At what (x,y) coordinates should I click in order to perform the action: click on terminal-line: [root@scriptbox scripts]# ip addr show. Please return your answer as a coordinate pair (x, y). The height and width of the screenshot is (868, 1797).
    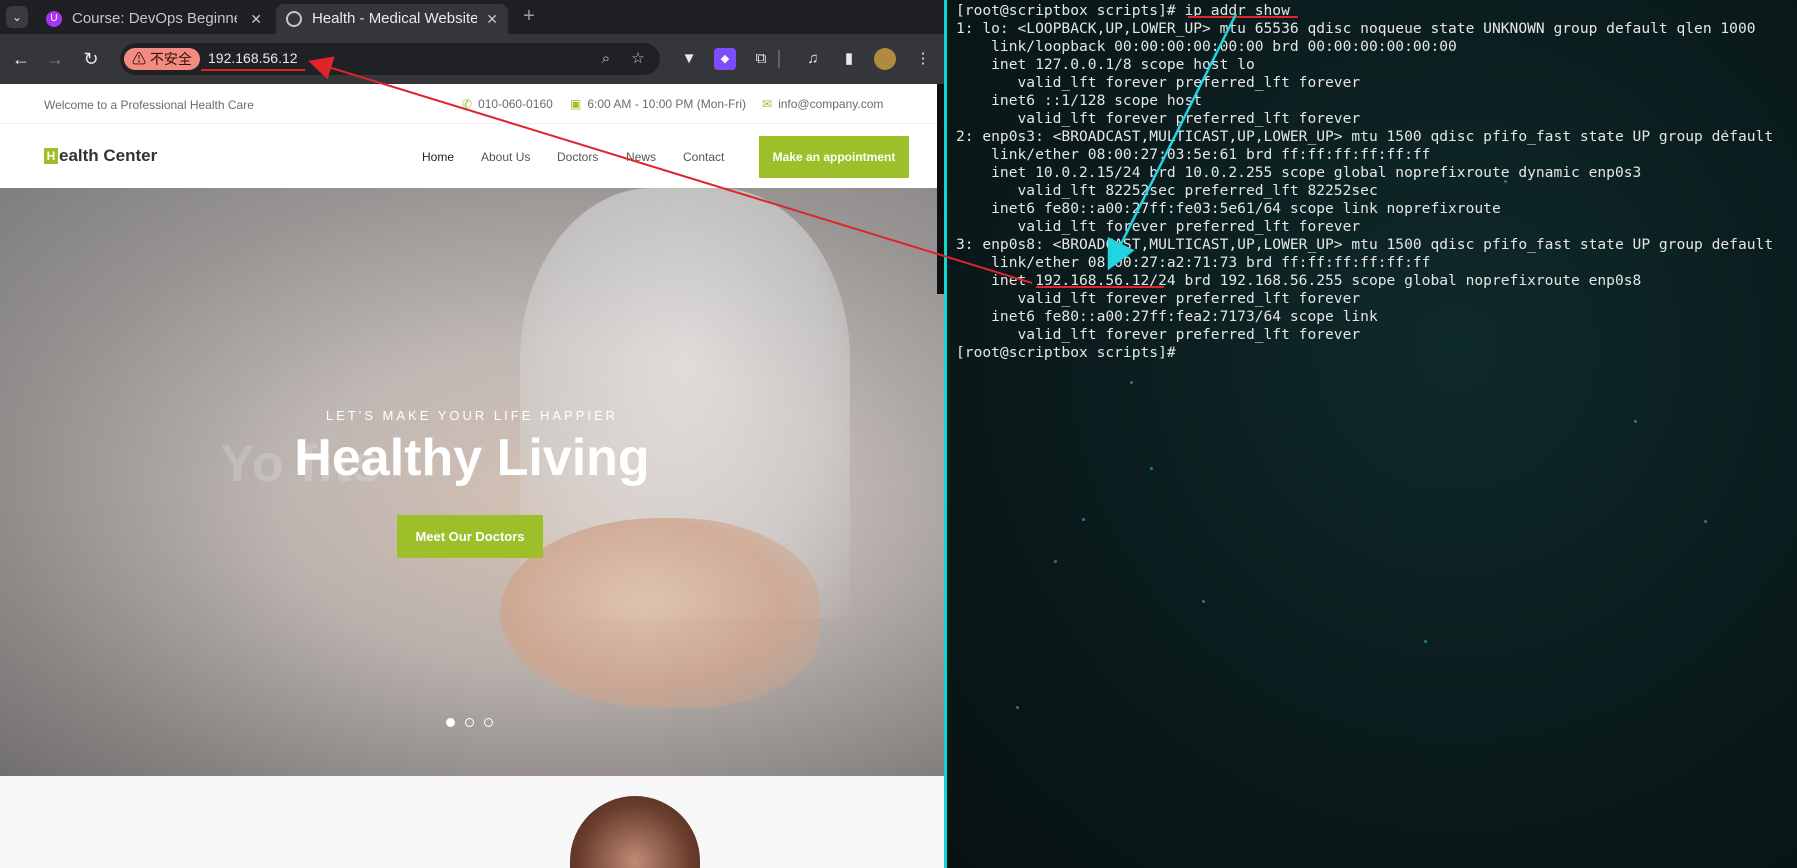
    Looking at the image, I should click on (1123, 10).